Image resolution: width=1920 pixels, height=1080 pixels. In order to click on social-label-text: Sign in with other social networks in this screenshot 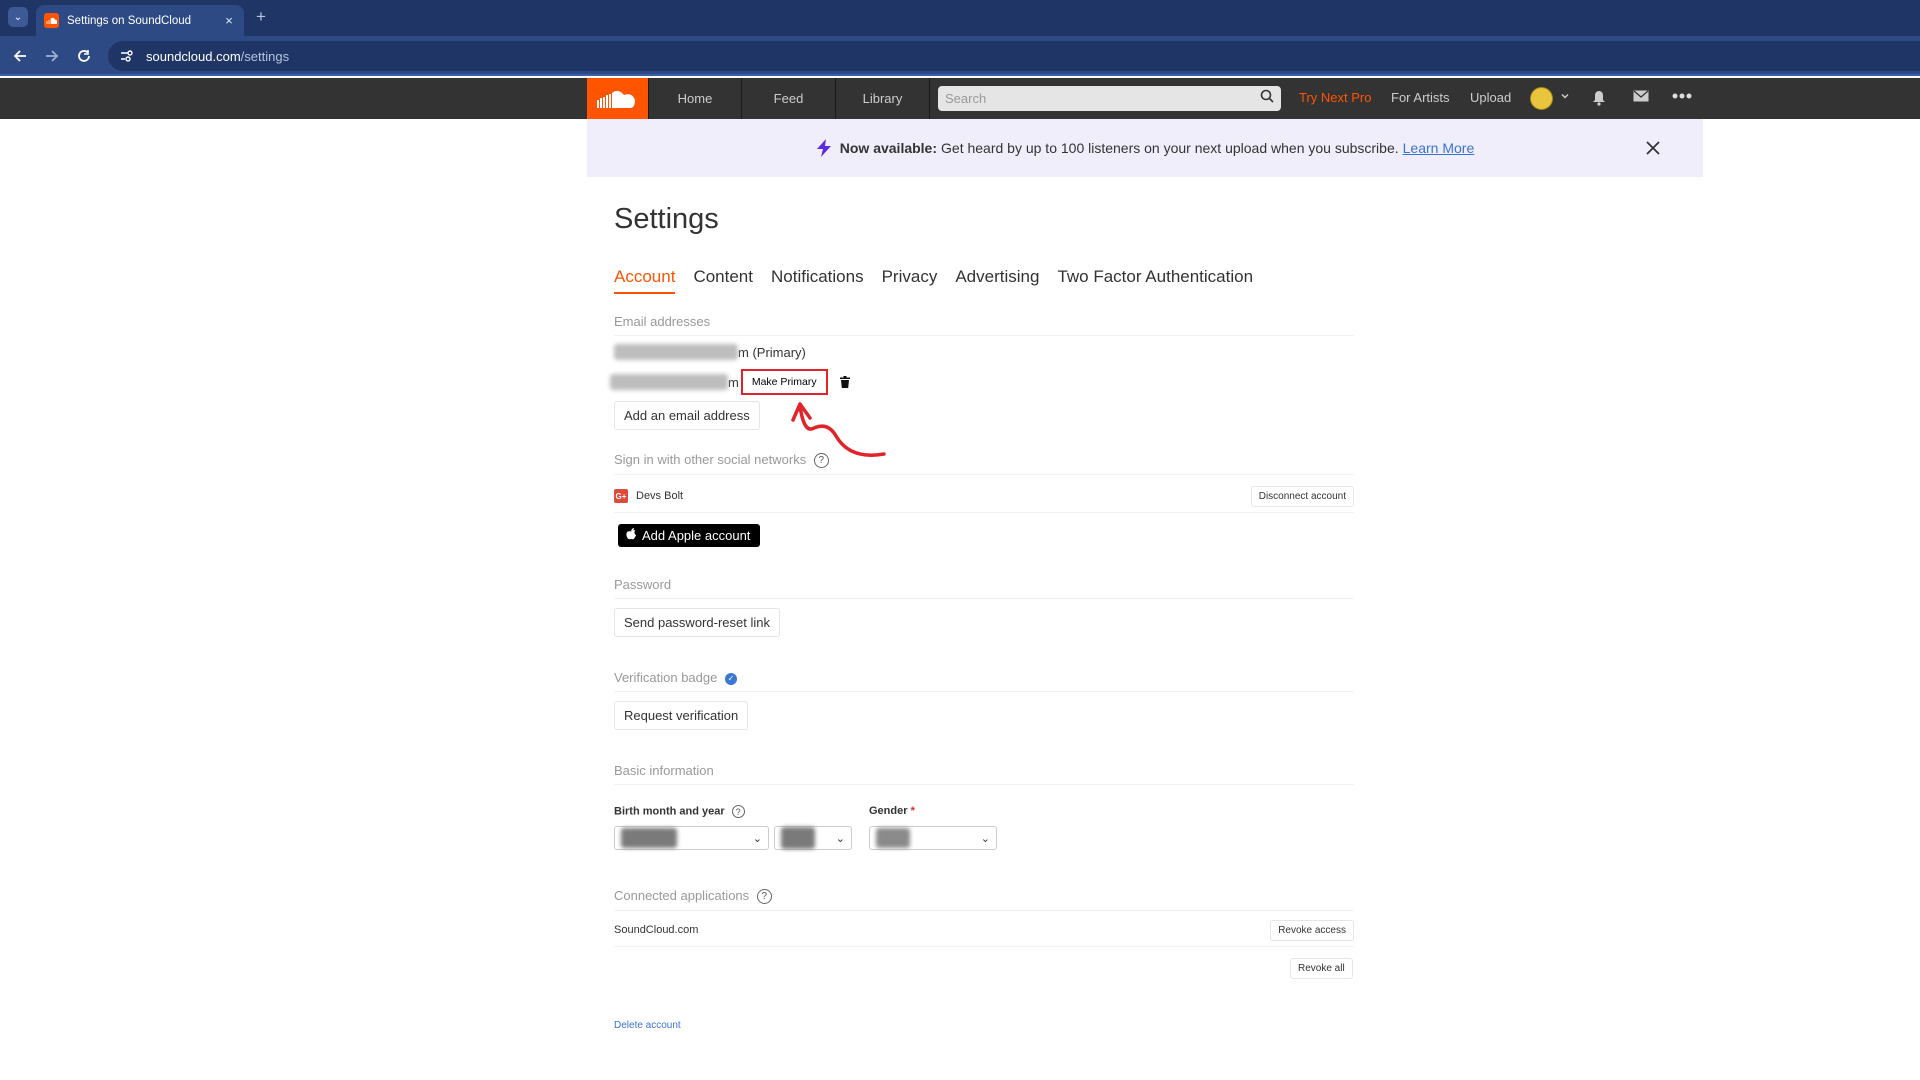, I will do `click(710, 459)`.